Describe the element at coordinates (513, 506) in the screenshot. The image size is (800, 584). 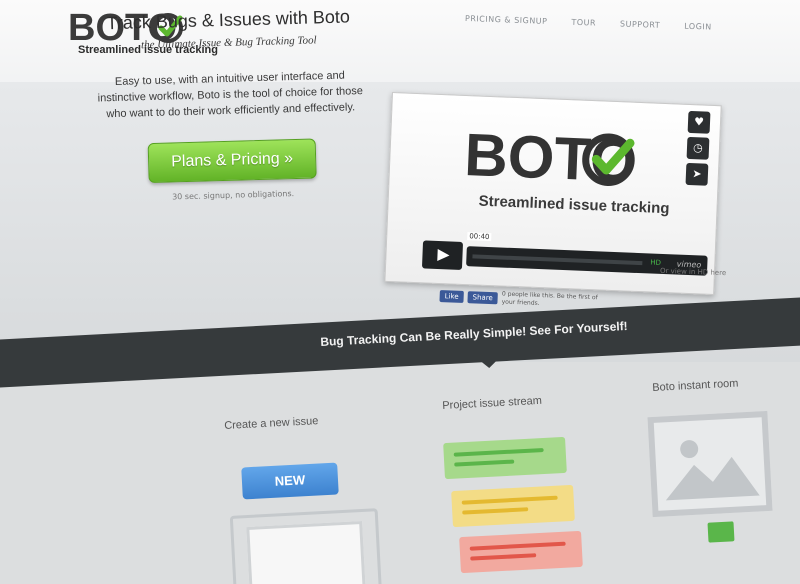
I see `stream-item-yellow` at that location.